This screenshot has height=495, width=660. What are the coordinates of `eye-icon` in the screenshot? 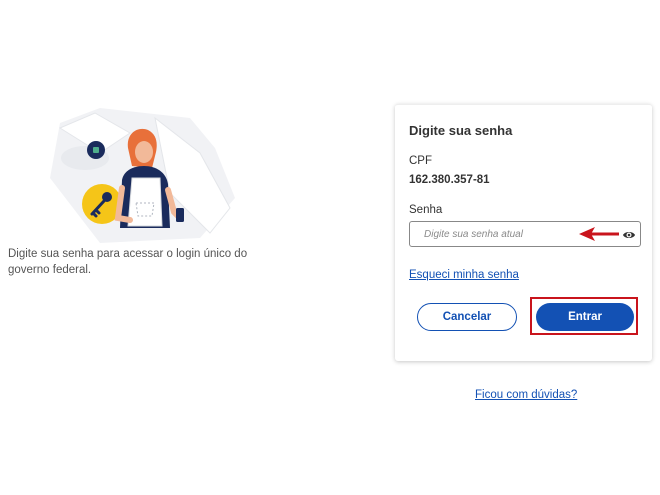 It's located at (629, 234).